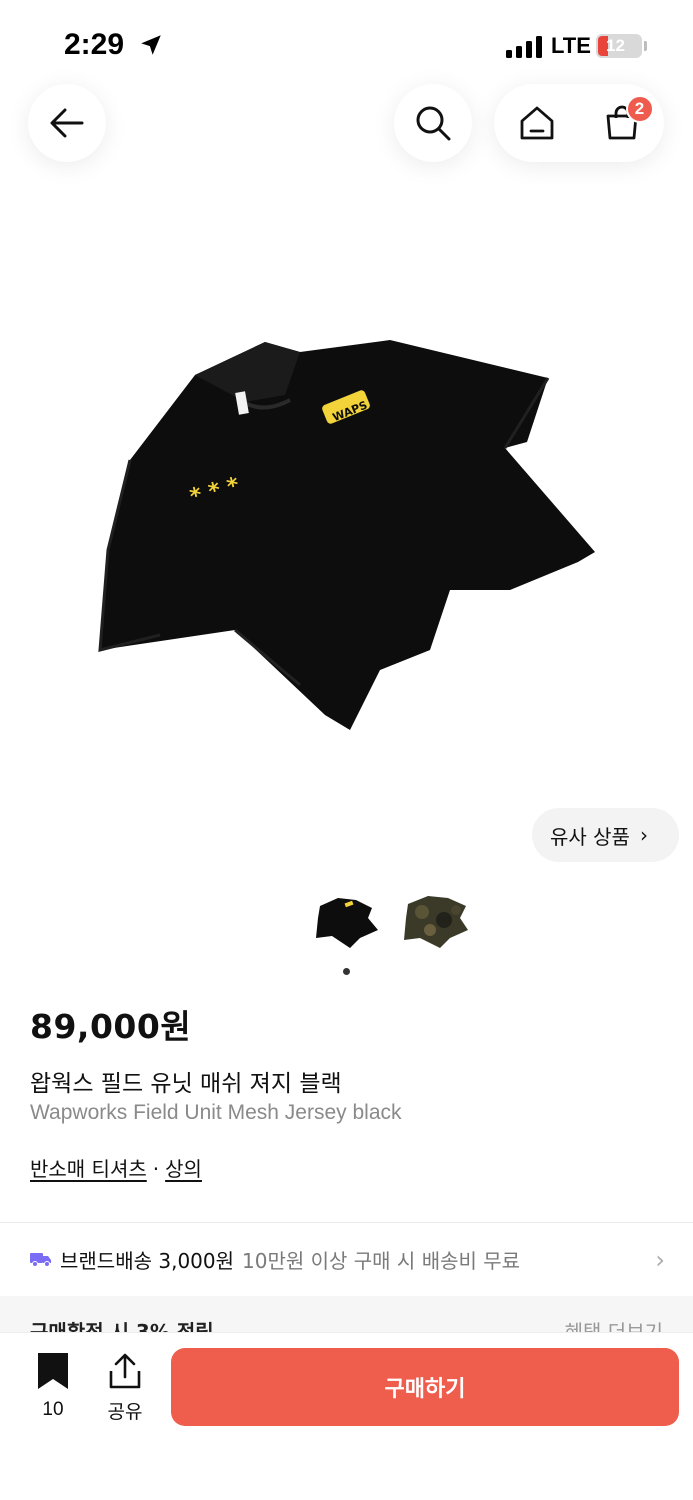  I want to click on image-thumbnails, so click(395, 923).